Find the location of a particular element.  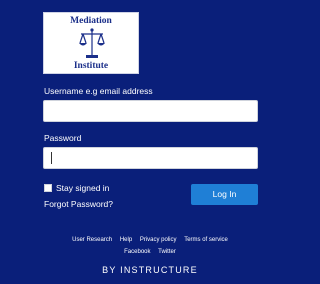

footer-link-terms-of-service: Terms of service is located at coordinates (206, 240).